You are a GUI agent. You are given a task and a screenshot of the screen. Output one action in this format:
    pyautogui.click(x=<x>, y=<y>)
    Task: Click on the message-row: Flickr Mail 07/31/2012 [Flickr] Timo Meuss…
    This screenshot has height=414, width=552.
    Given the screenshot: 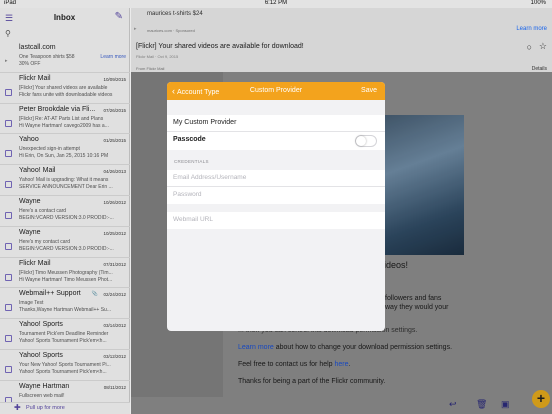 What is the action you would take?
    pyautogui.click(x=65, y=273)
    